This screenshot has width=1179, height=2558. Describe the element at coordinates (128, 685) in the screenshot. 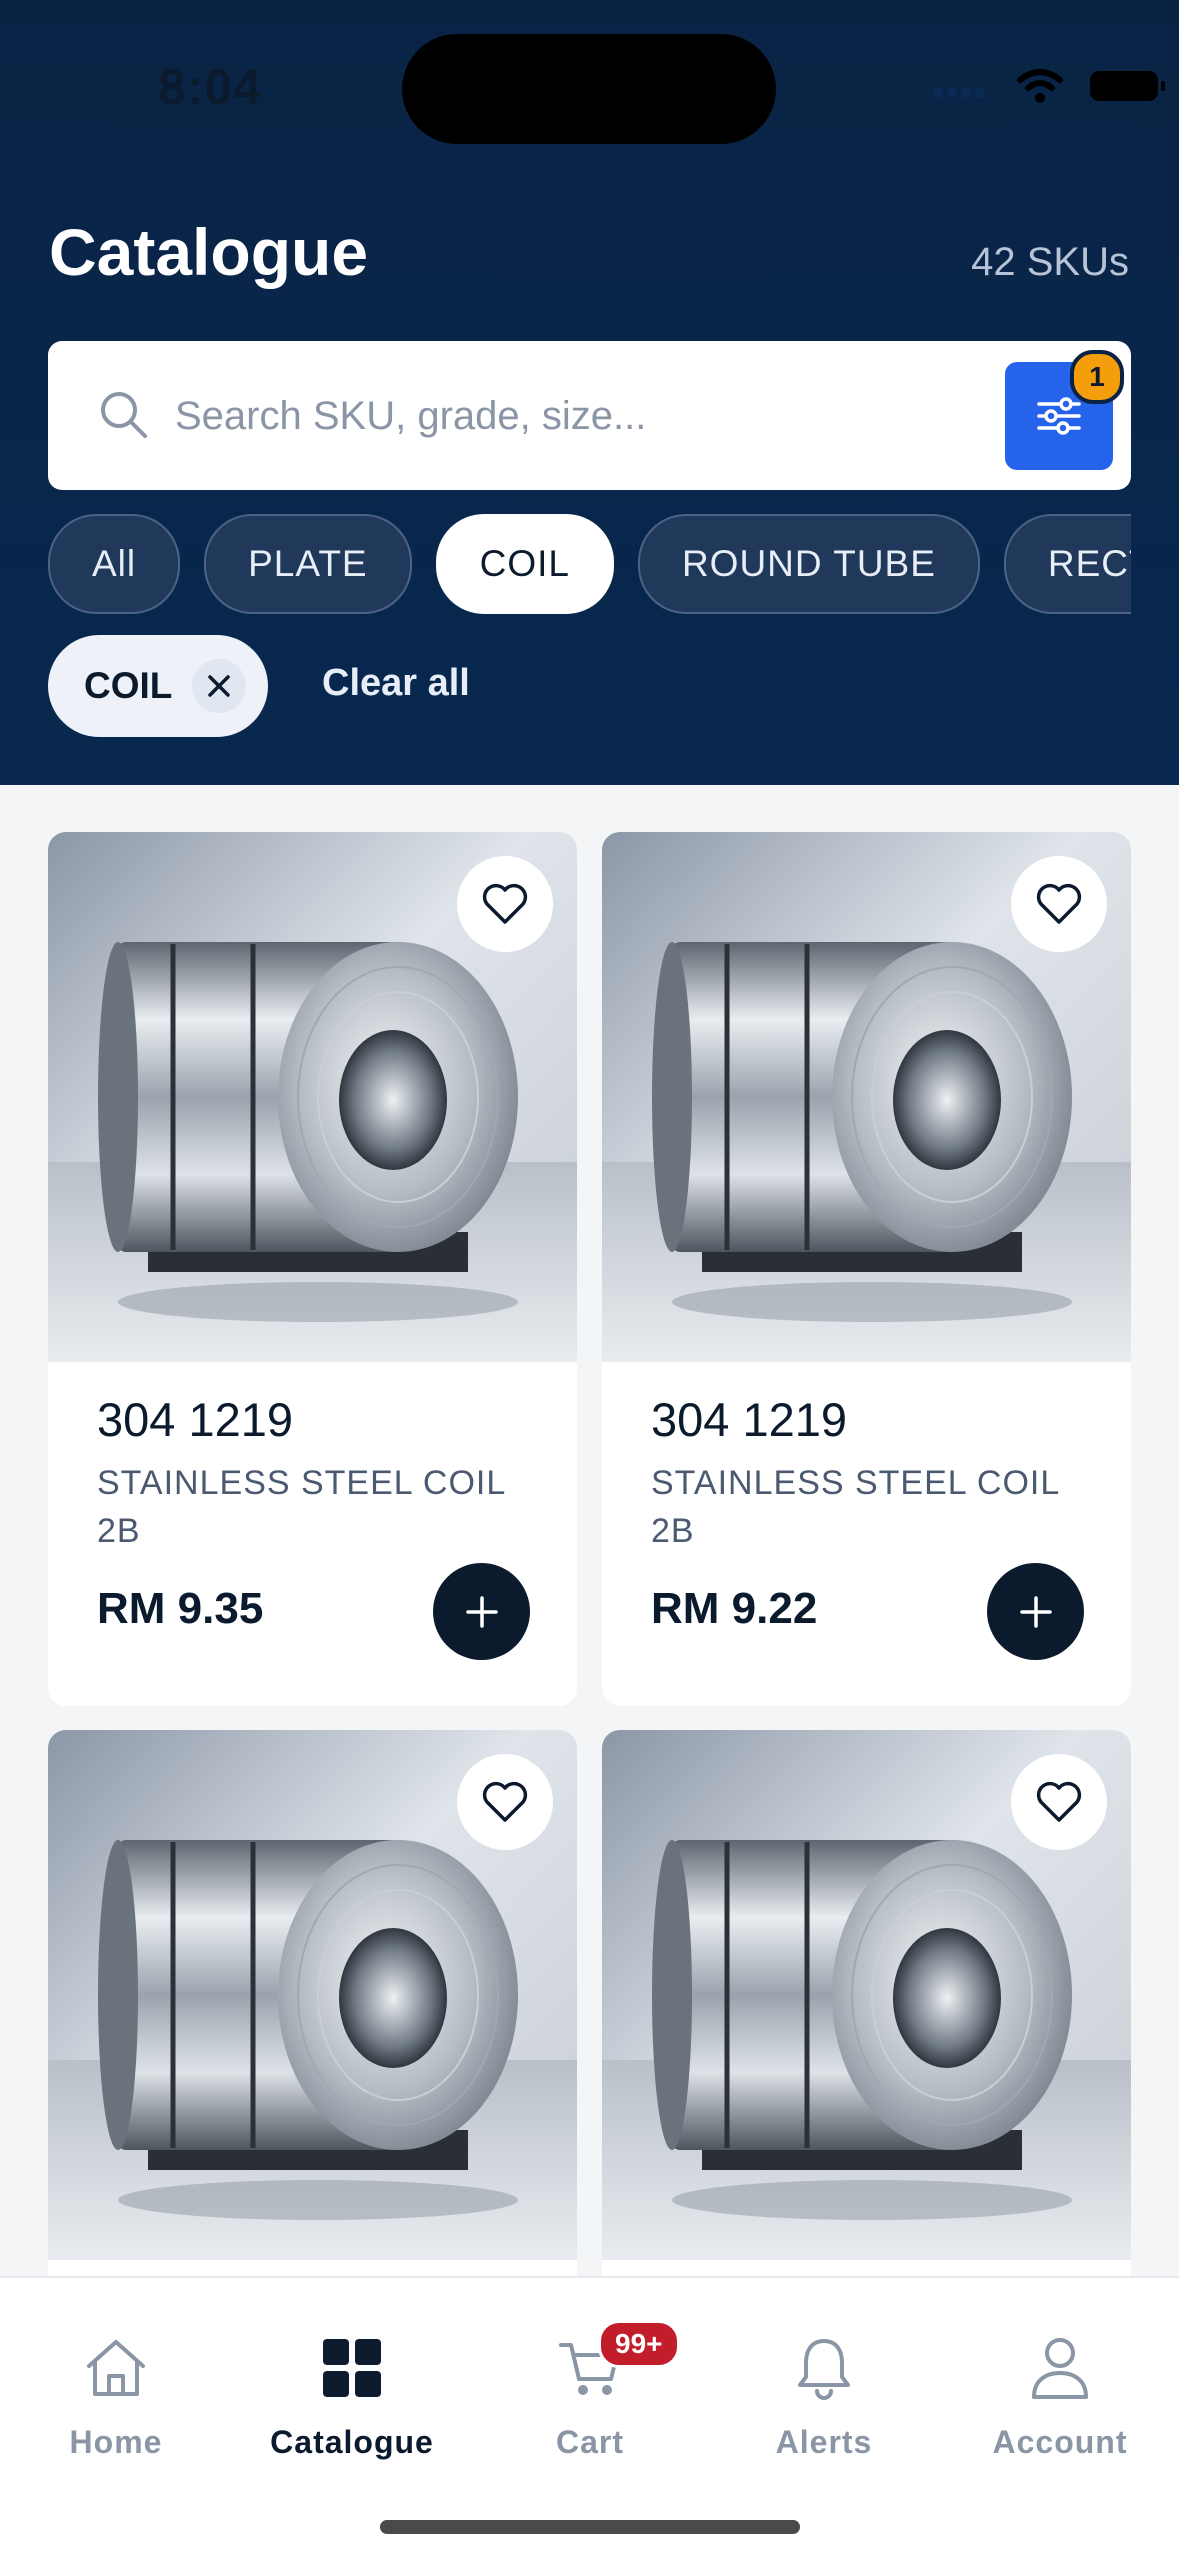

I see `active-filter-label: COIL` at that location.